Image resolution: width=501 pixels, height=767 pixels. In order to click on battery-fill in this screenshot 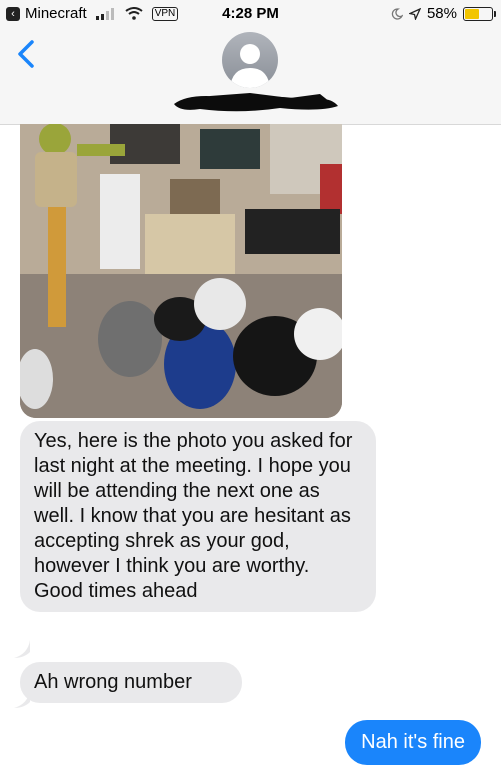, I will do `click(472, 13)`.